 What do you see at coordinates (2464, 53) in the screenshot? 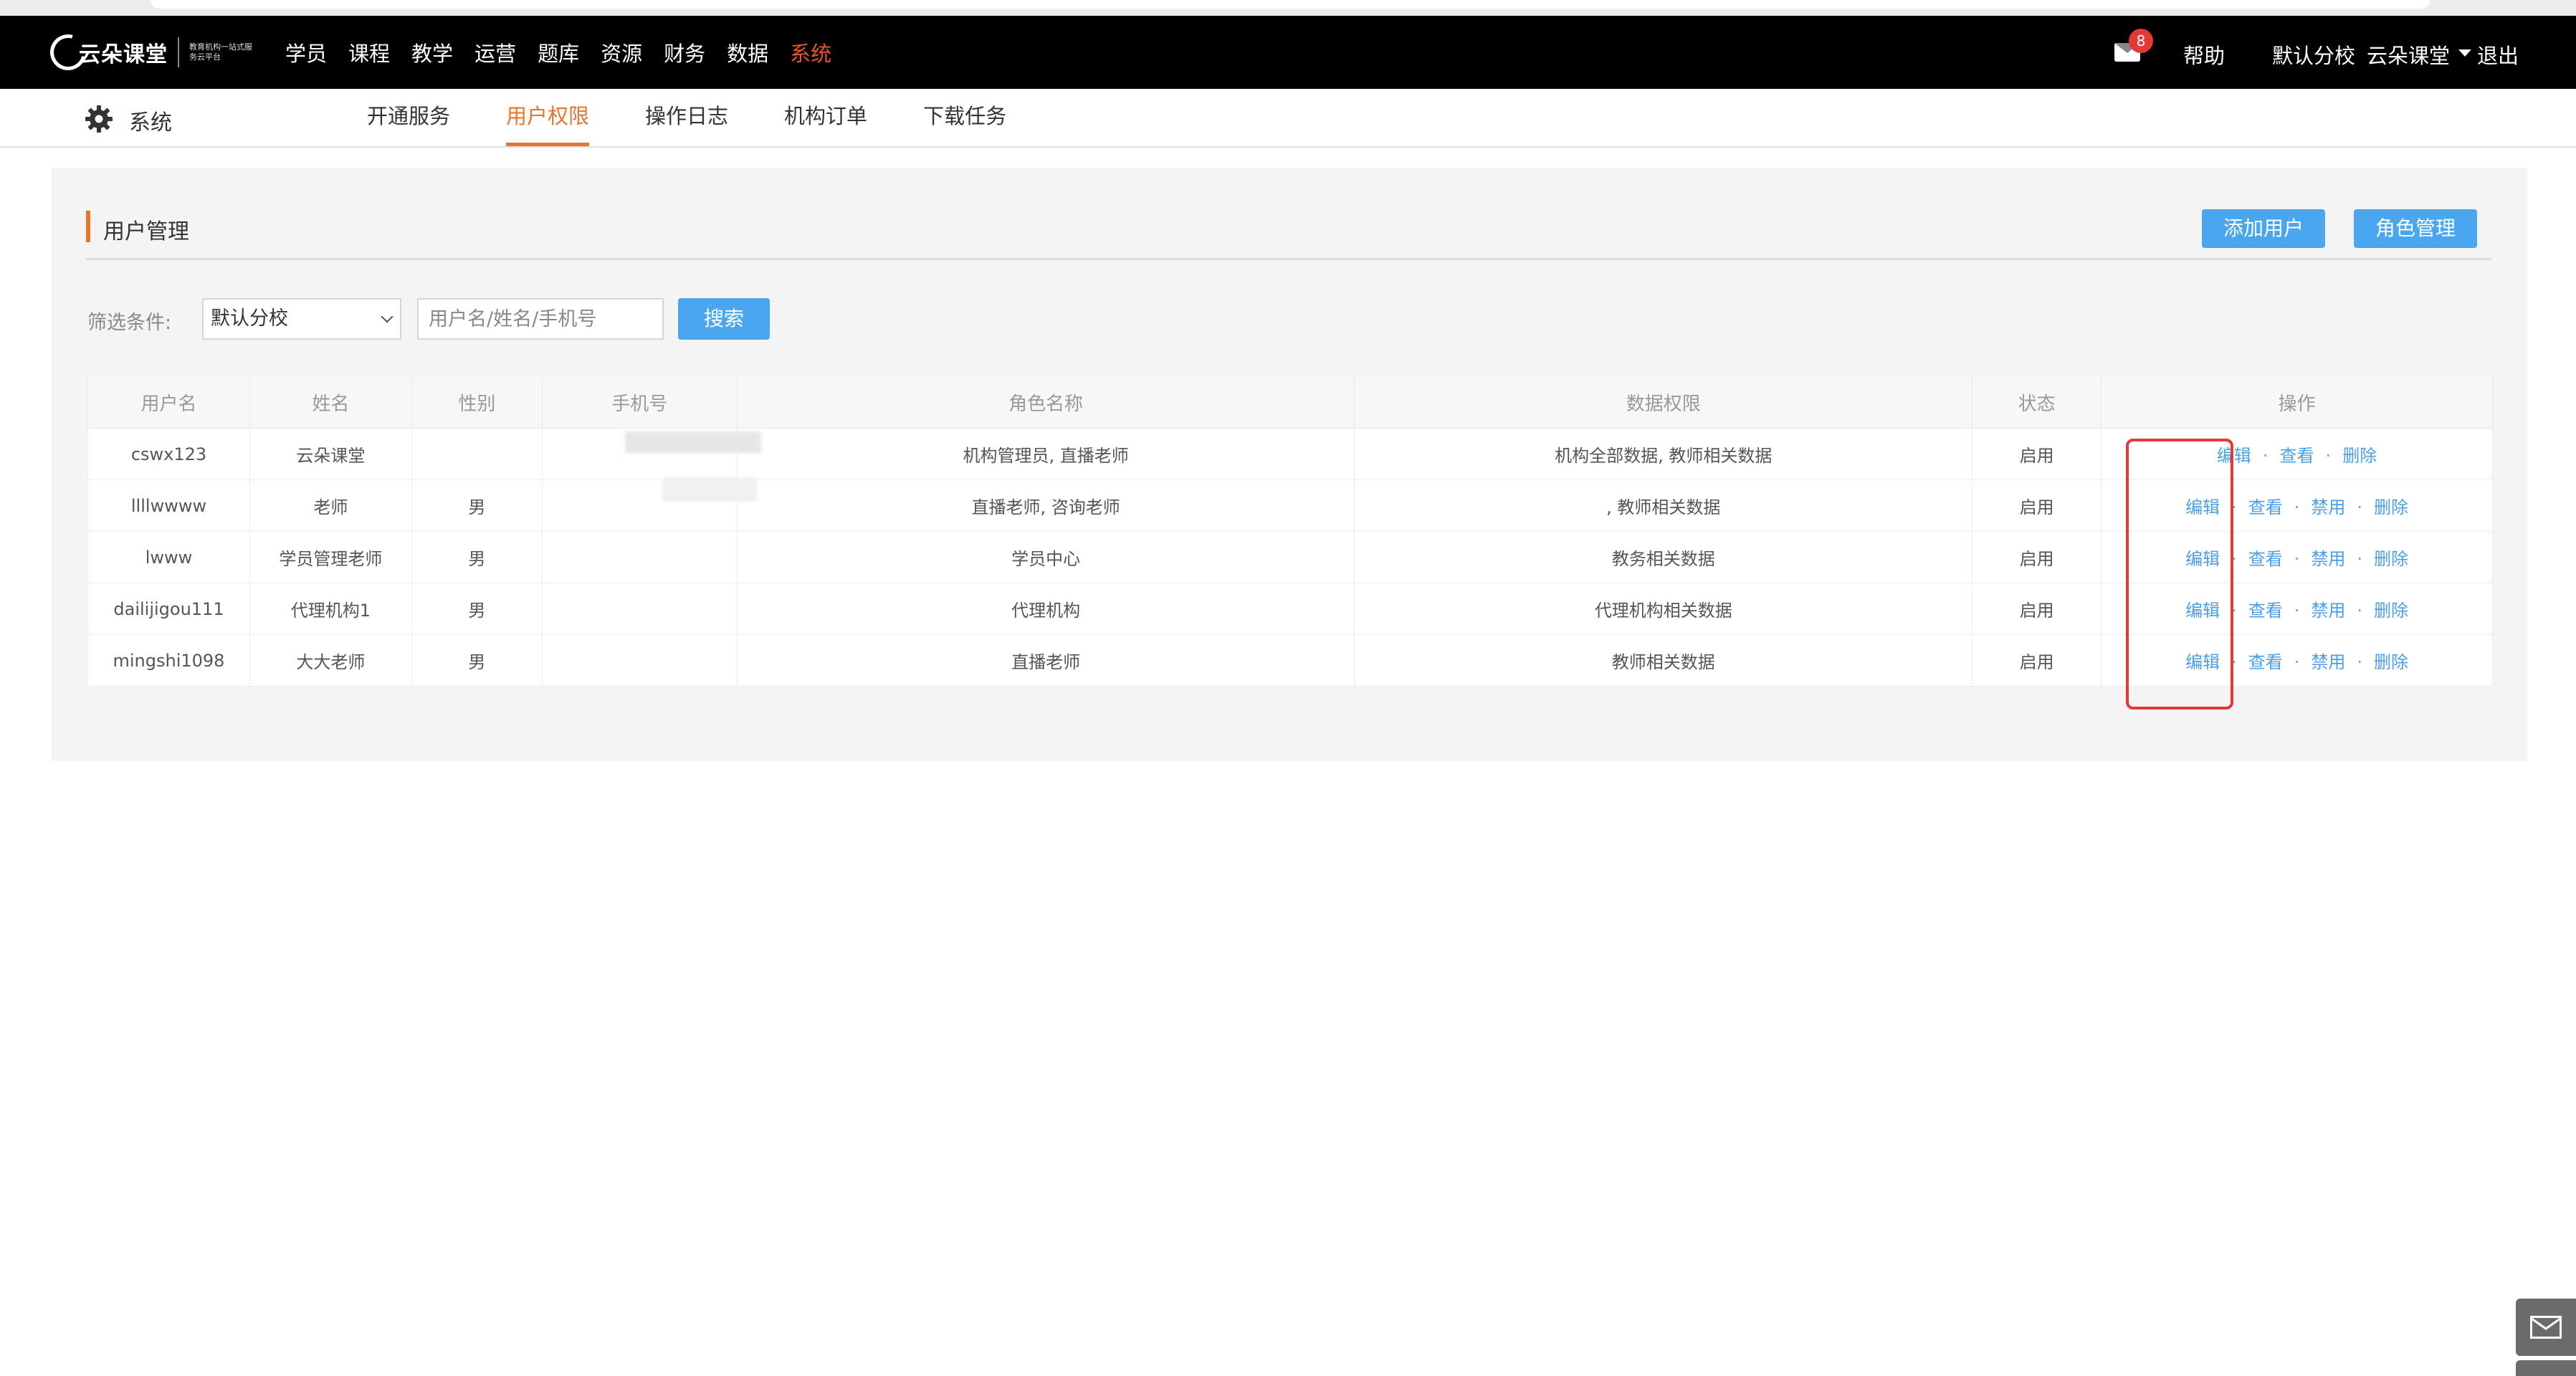
I see `caret-down-icon` at bounding box center [2464, 53].